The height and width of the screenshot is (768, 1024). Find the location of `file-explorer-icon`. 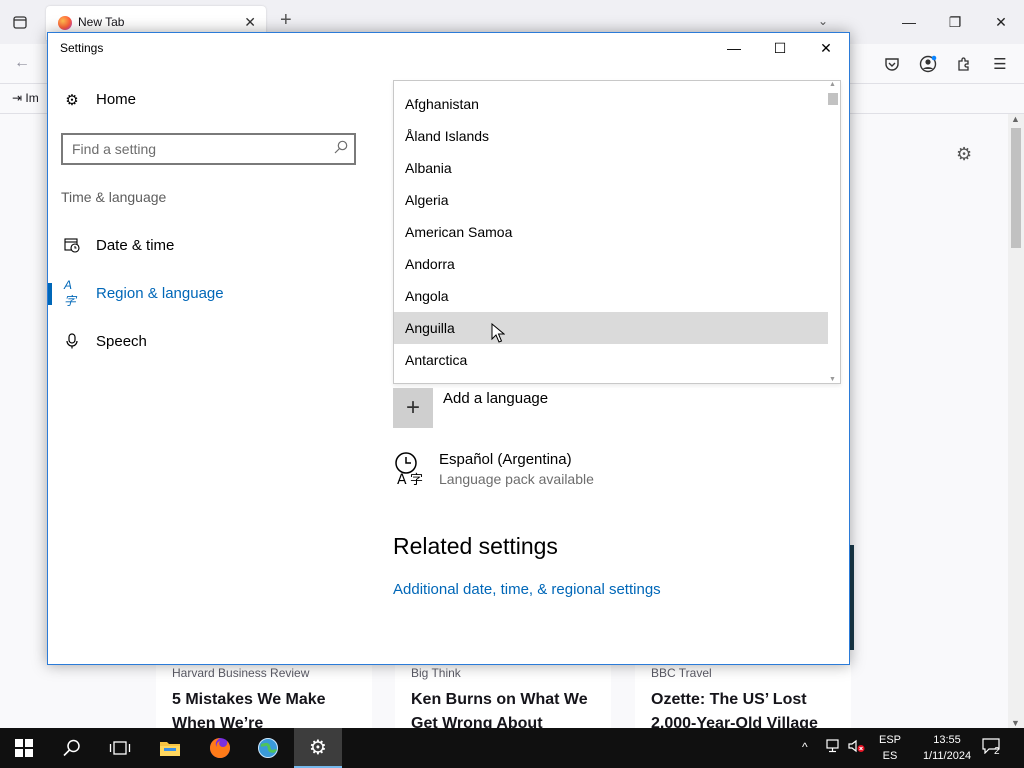

file-explorer-icon is located at coordinates (170, 748).